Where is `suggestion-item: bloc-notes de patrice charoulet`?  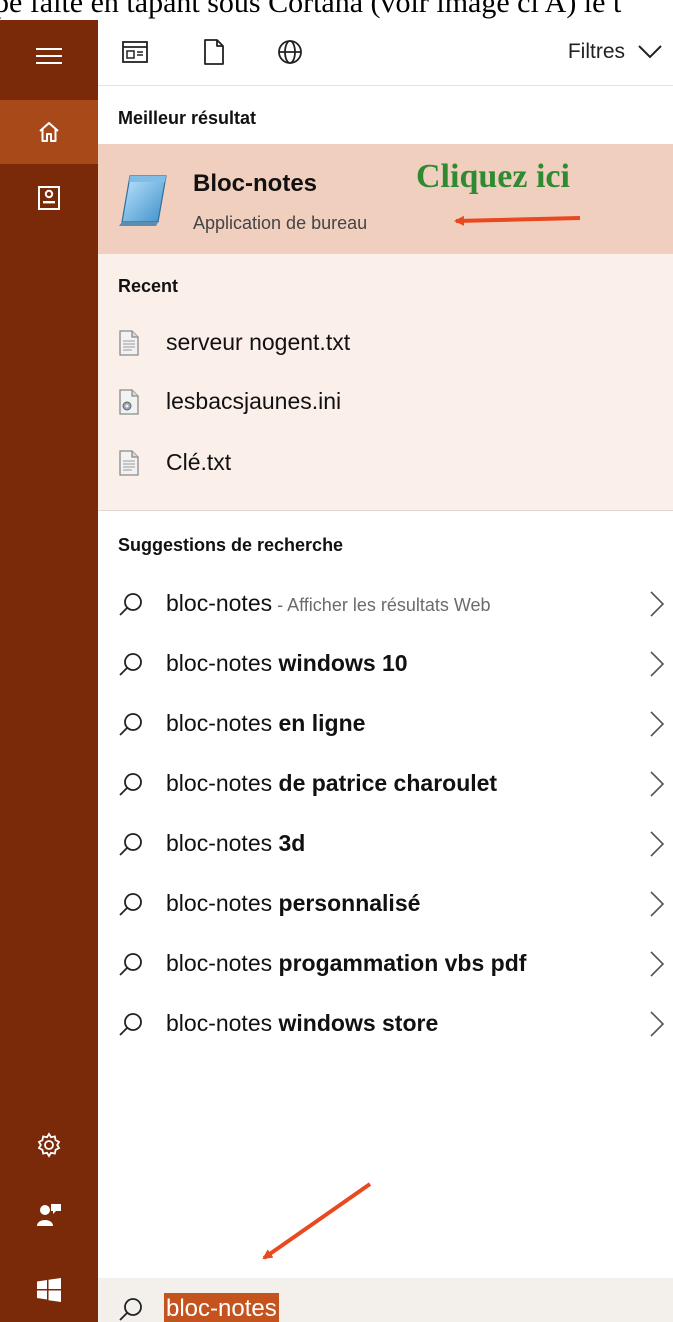 suggestion-item: bloc-notes de patrice charoulet is located at coordinates (385, 786).